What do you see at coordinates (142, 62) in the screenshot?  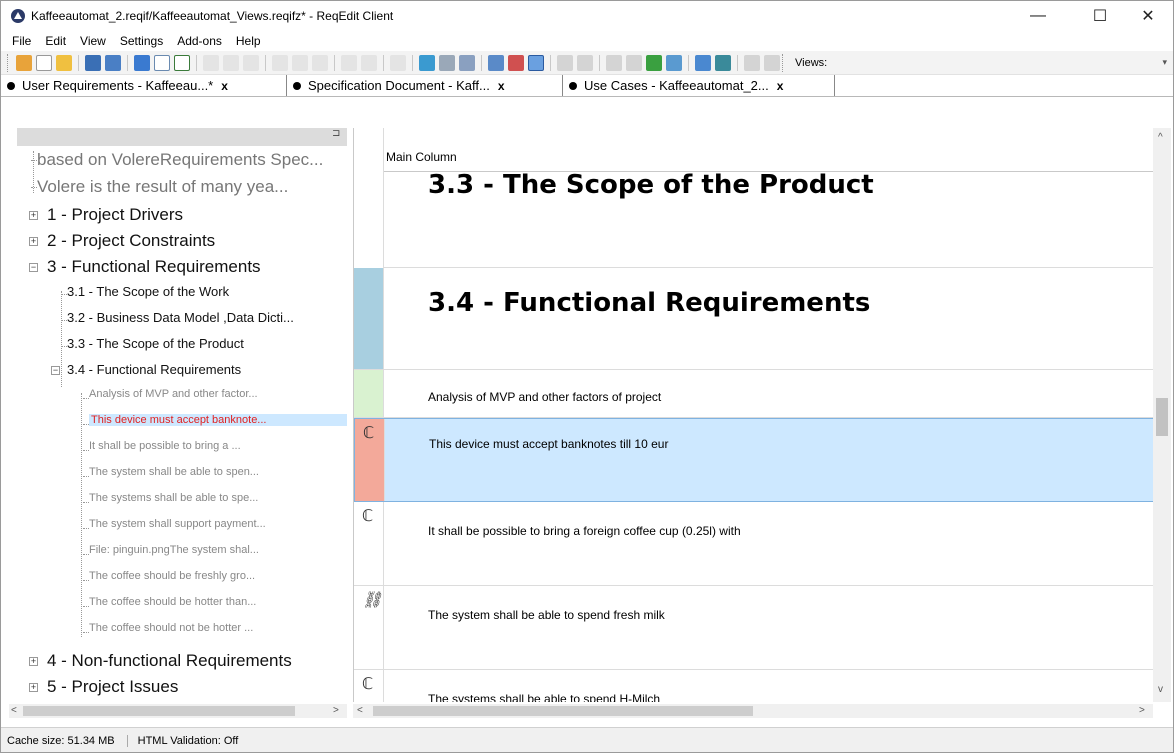 I see `edit-pencil-icon` at bounding box center [142, 62].